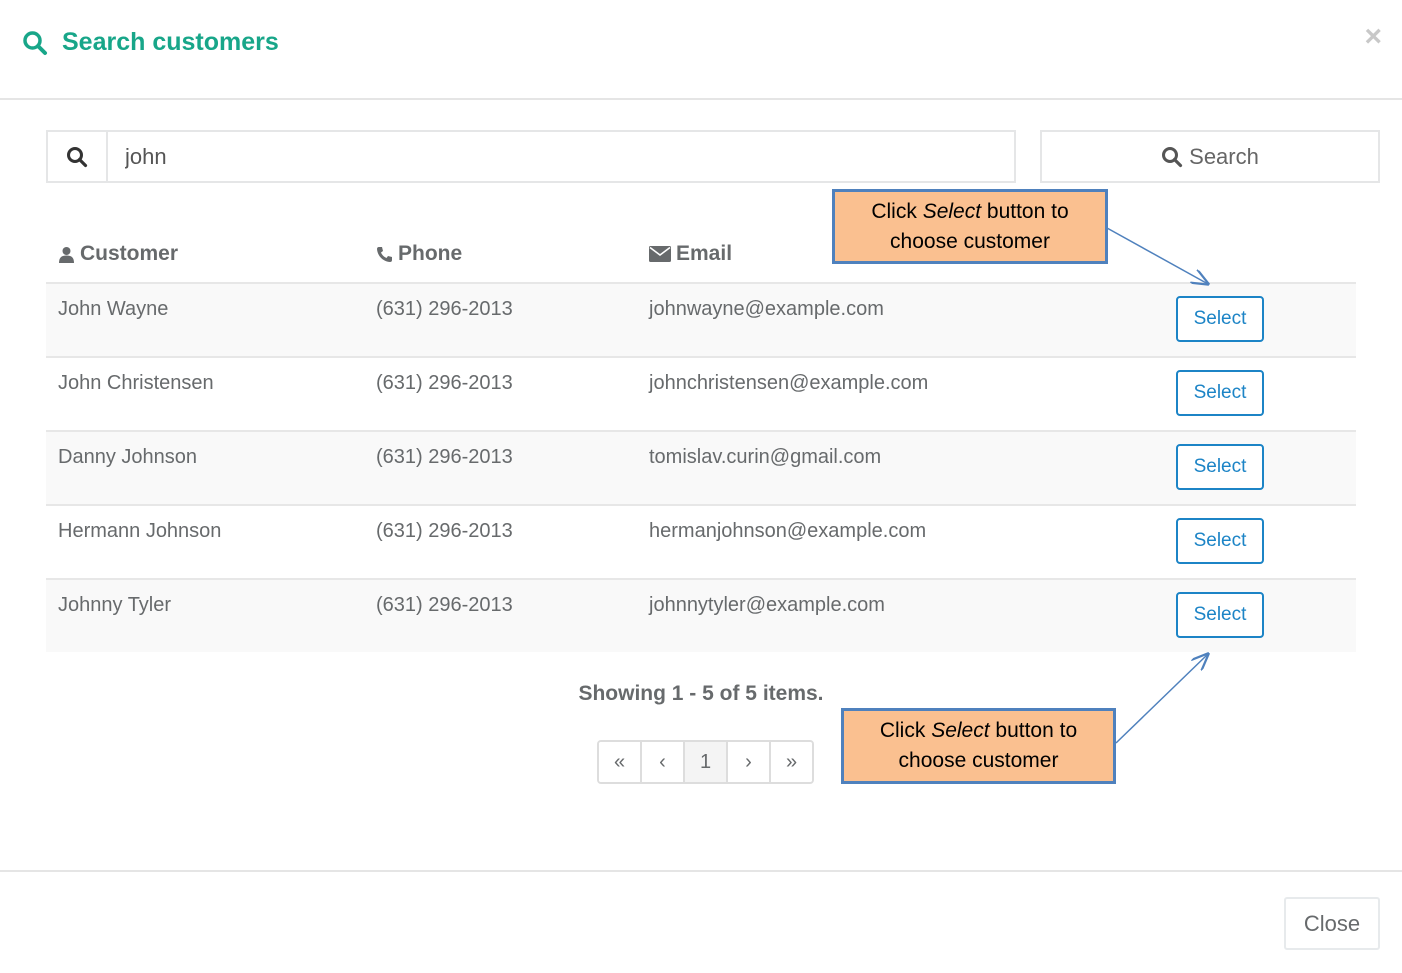  What do you see at coordinates (620, 762) in the screenshot?
I see `first-page-button: «` at bounding box center [620, 762].